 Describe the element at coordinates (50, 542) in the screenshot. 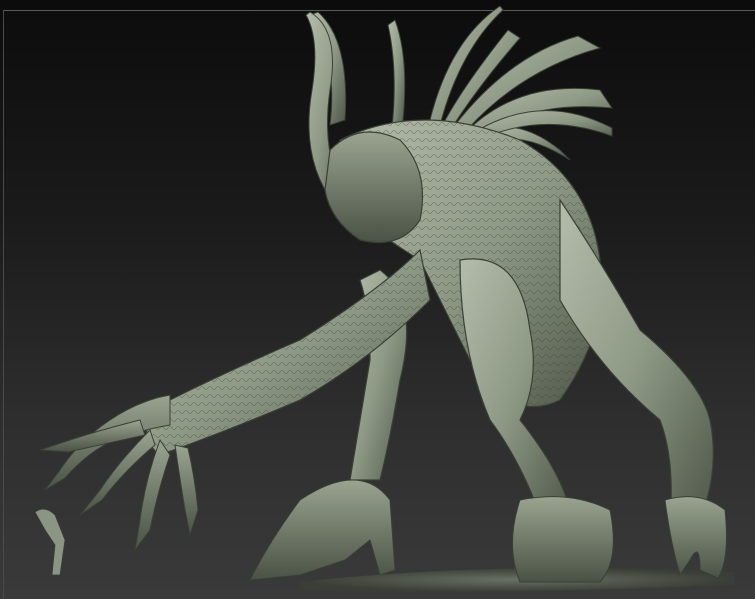

I see `small-figure` at that location.